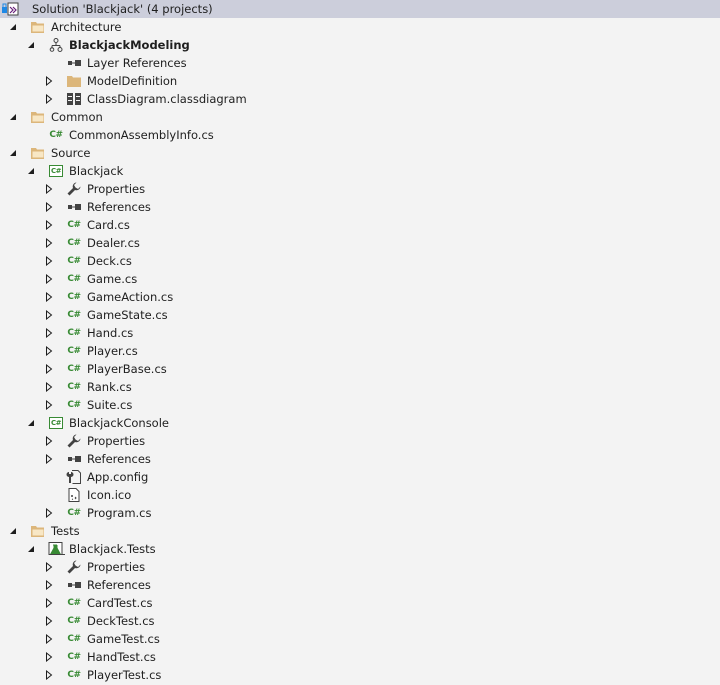 The image size is (720, 685). I want to click on tree-item-label: Layer References, so click(137, 63).